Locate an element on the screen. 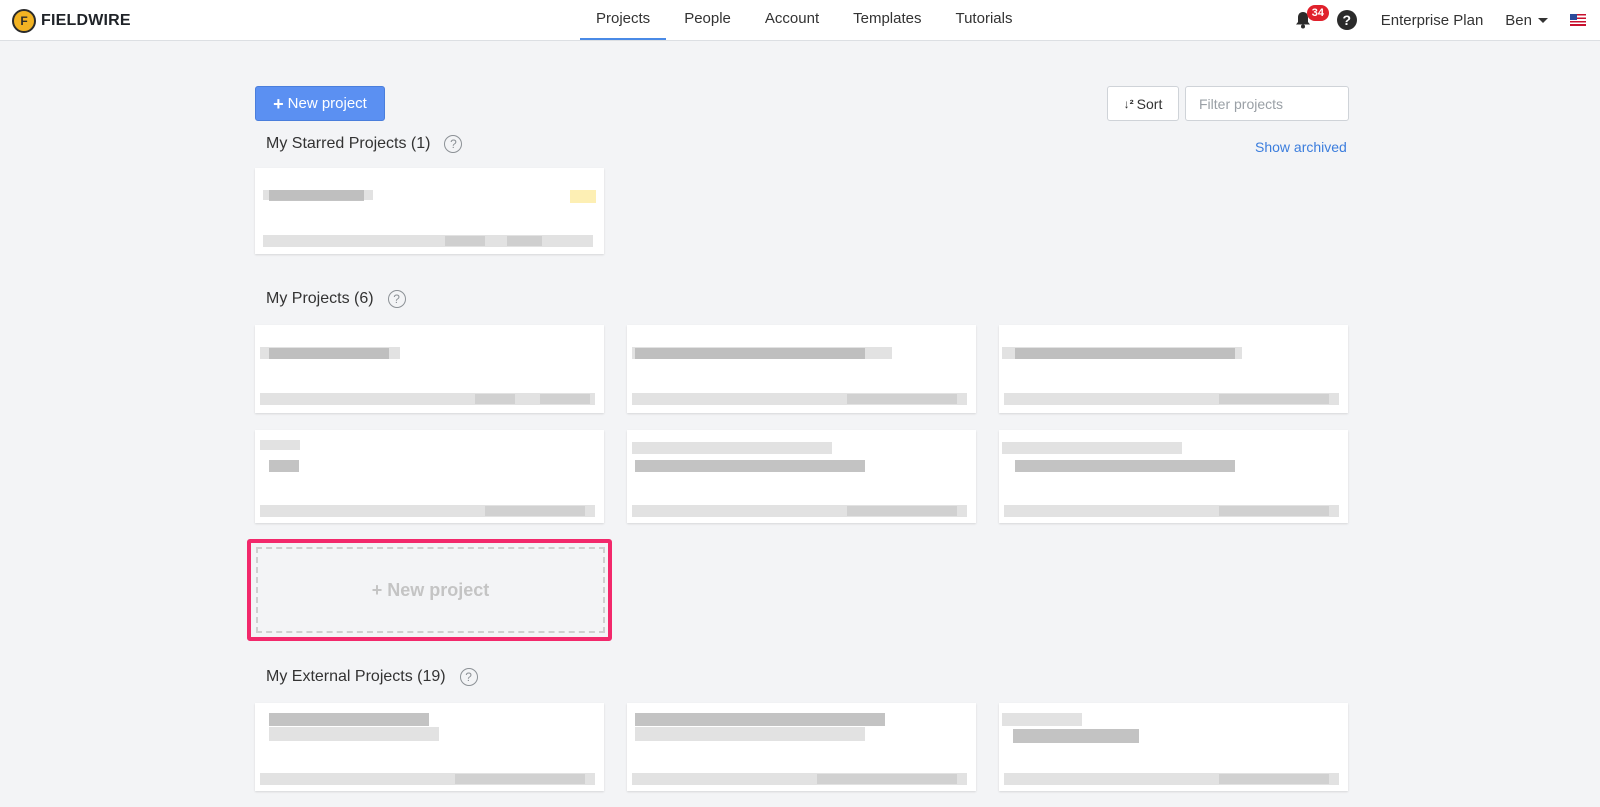  notification-count-badge: 34 is located at coordinates (1317, 13).